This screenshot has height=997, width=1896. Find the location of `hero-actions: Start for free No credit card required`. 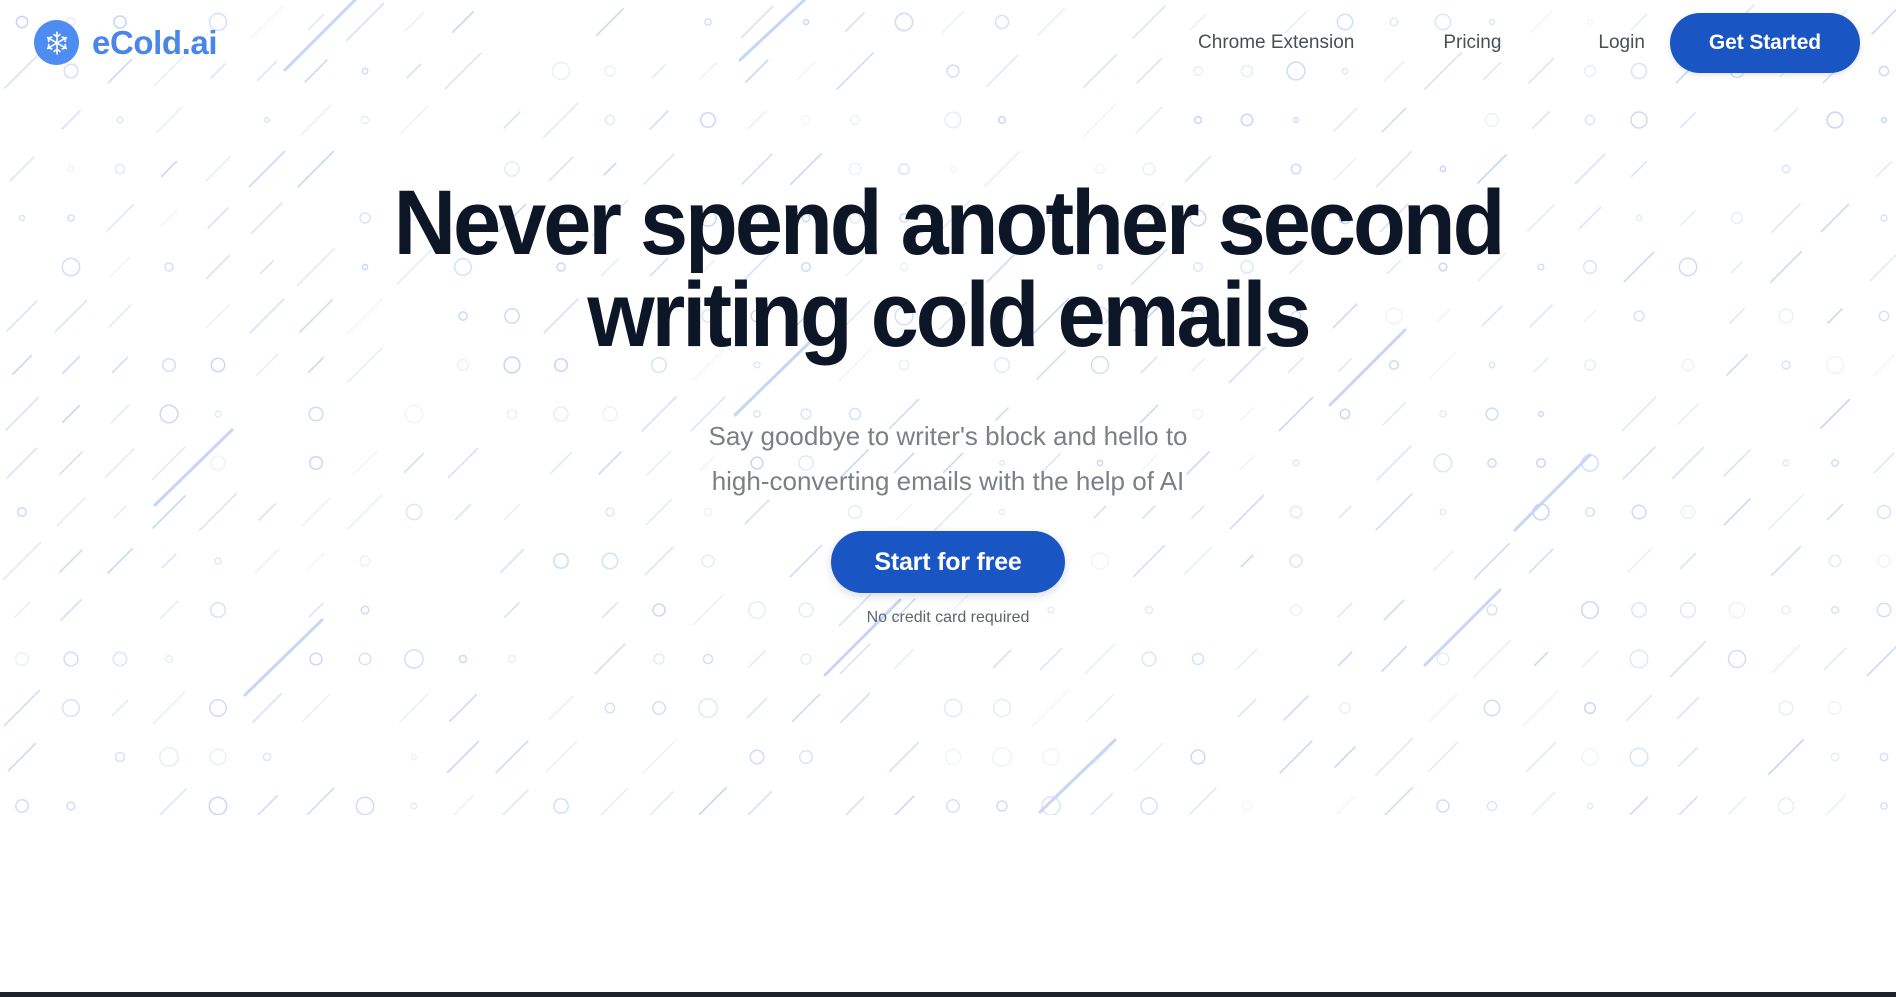

hero-actions: Start for free No credit card required is located at coordinates (948, 579).